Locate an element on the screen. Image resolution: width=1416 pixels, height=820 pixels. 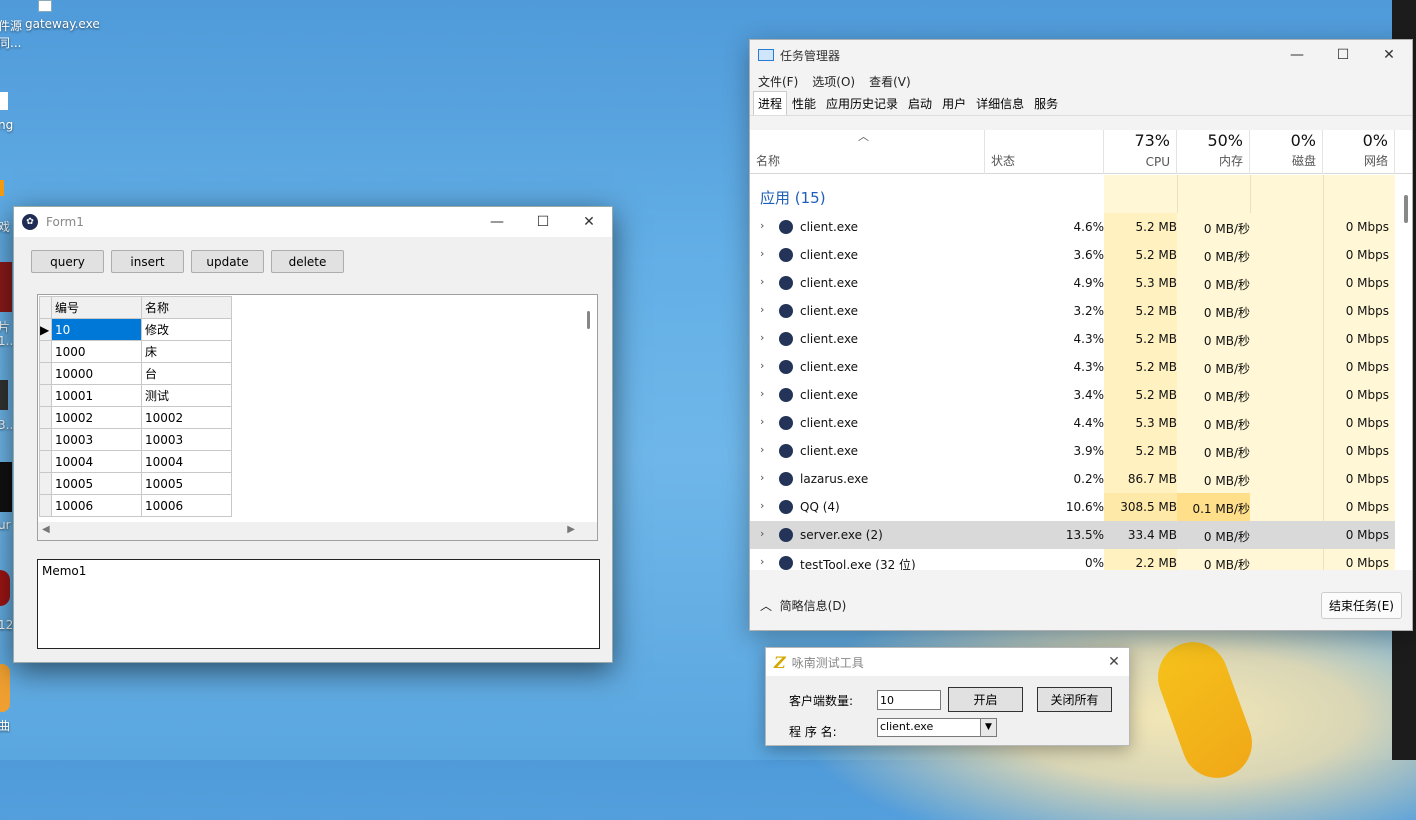
table-row: 1000 床 is located at coordinates (135, 351).